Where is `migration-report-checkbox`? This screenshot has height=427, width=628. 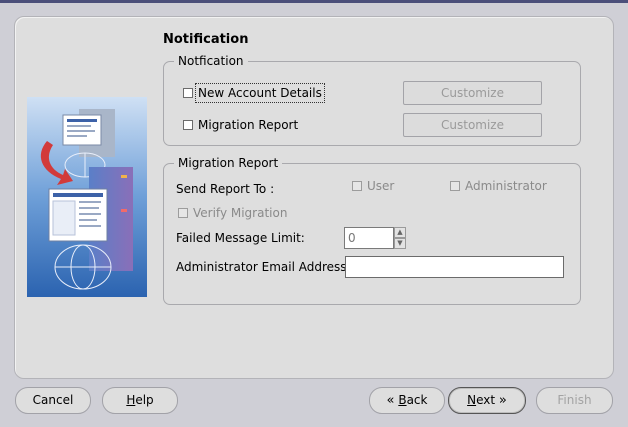
migration-report-checkbox is located at coordinates (188, 125).